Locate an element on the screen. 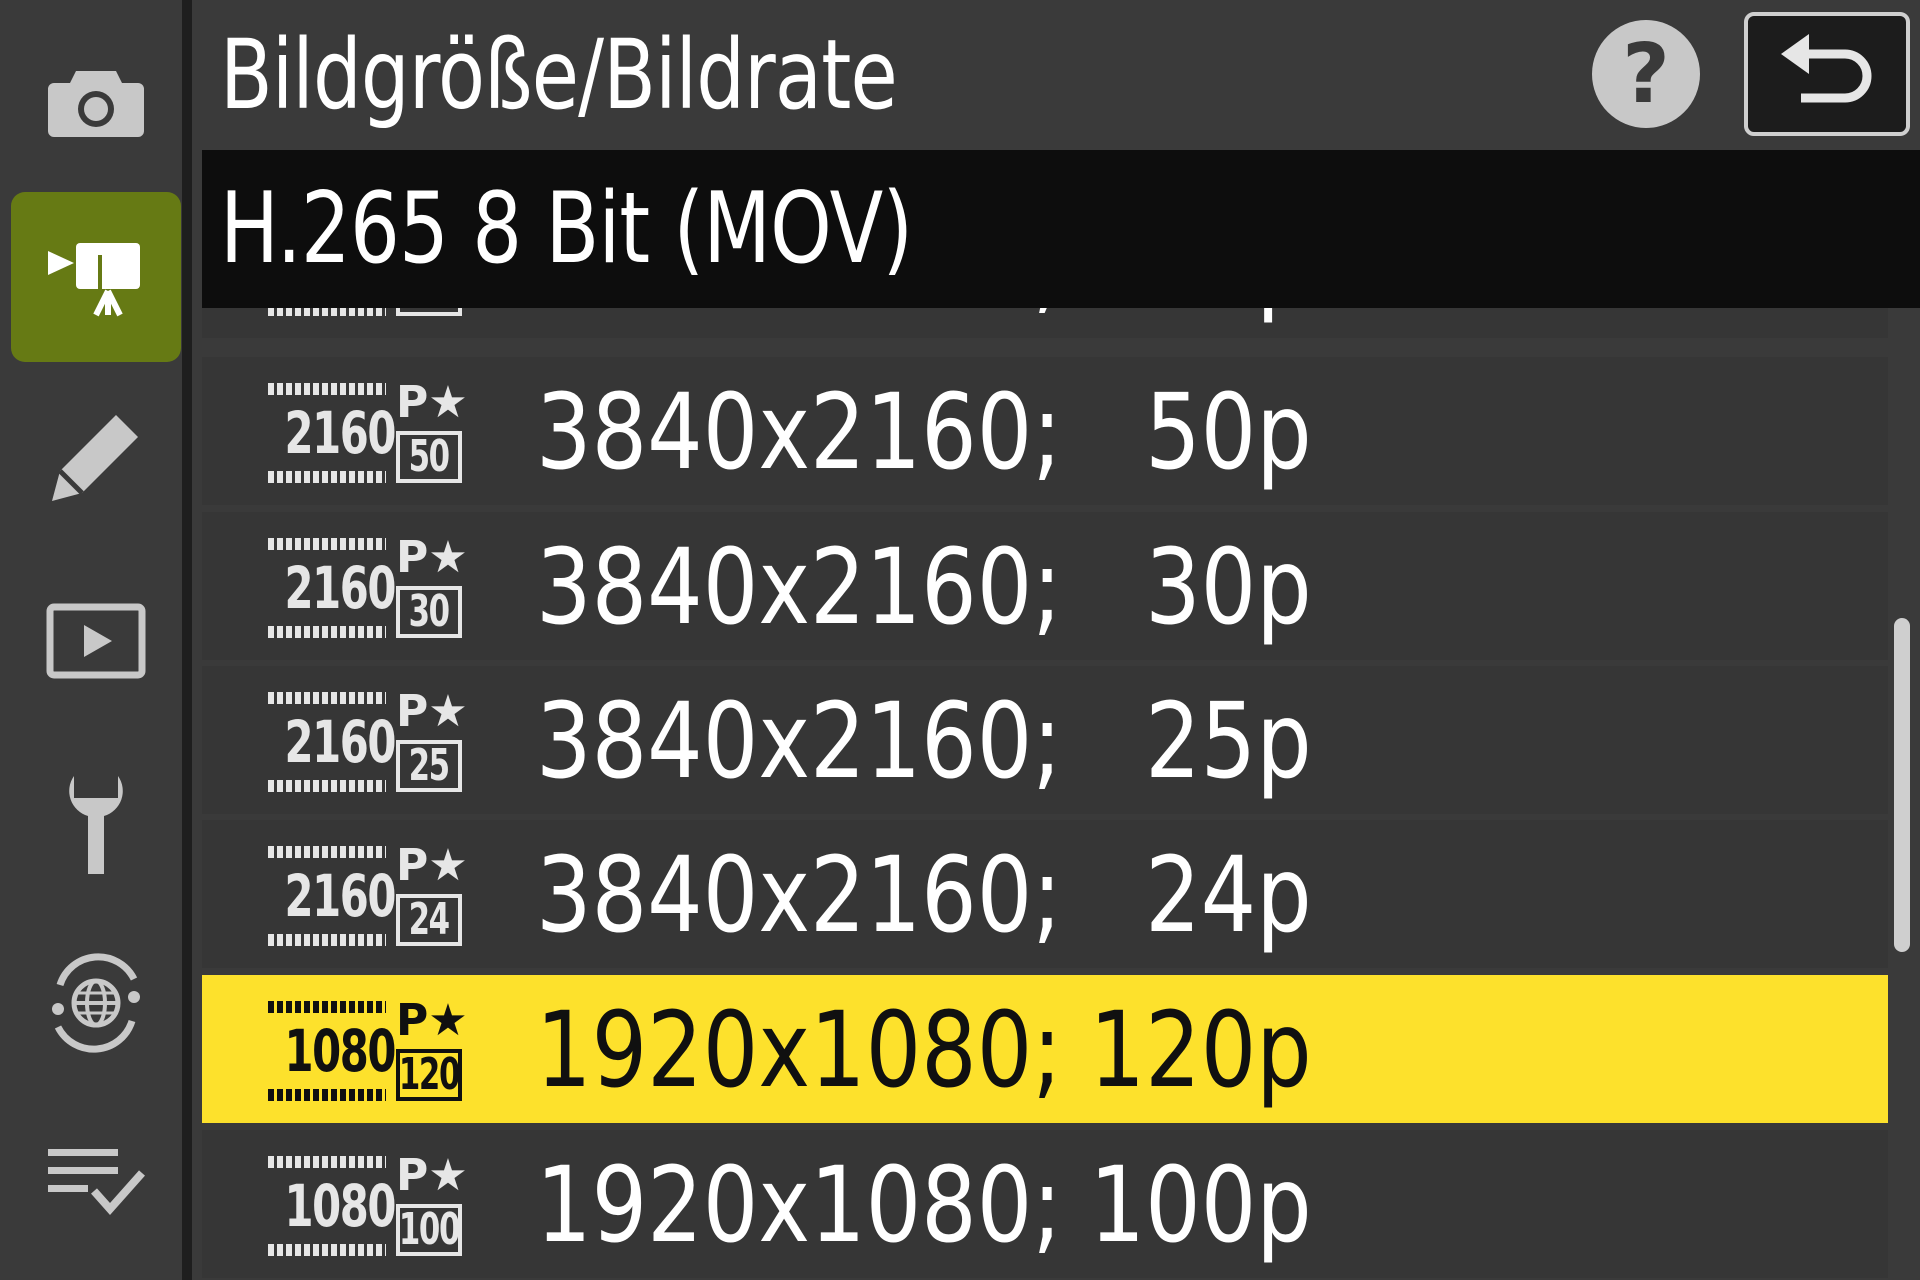 The height and width of the screenshot is (1280, 1920). page-title: Bildgröße/Bildrate is located at coordinates (559, 75).